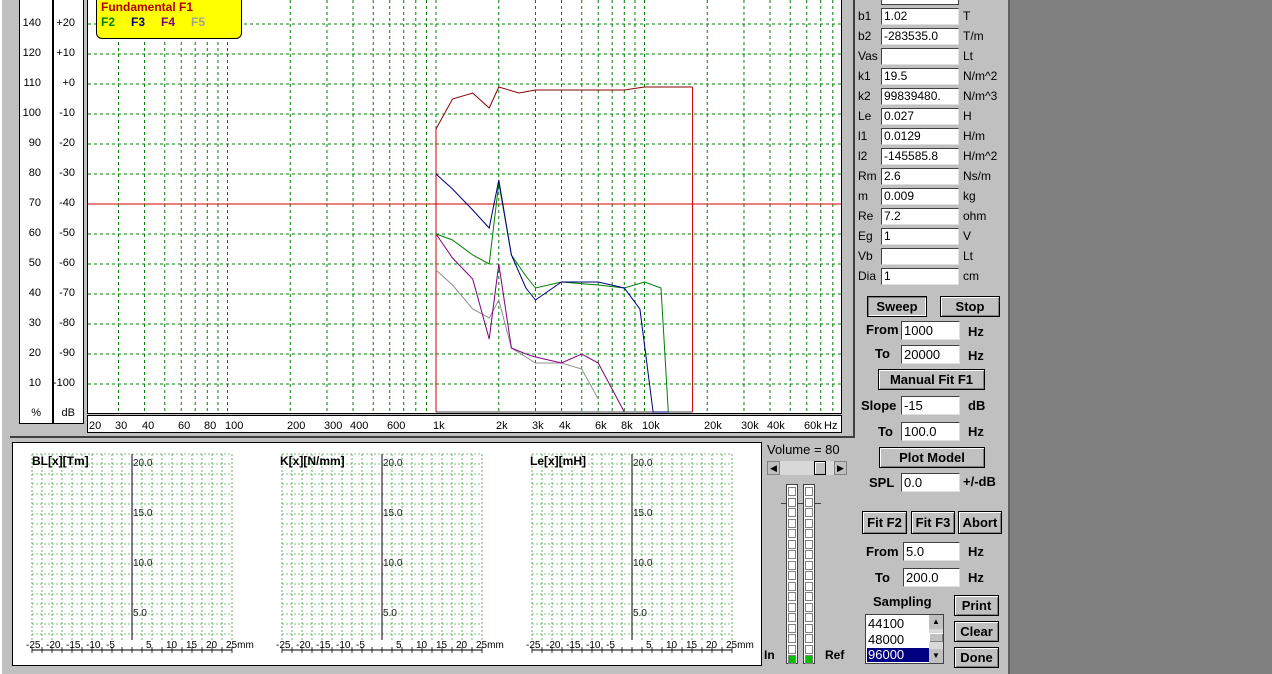 The image size is (1272, 674). Describe the element at coordinates (930, 405) in the screenshot. I see `slope-field: -15` at that location.